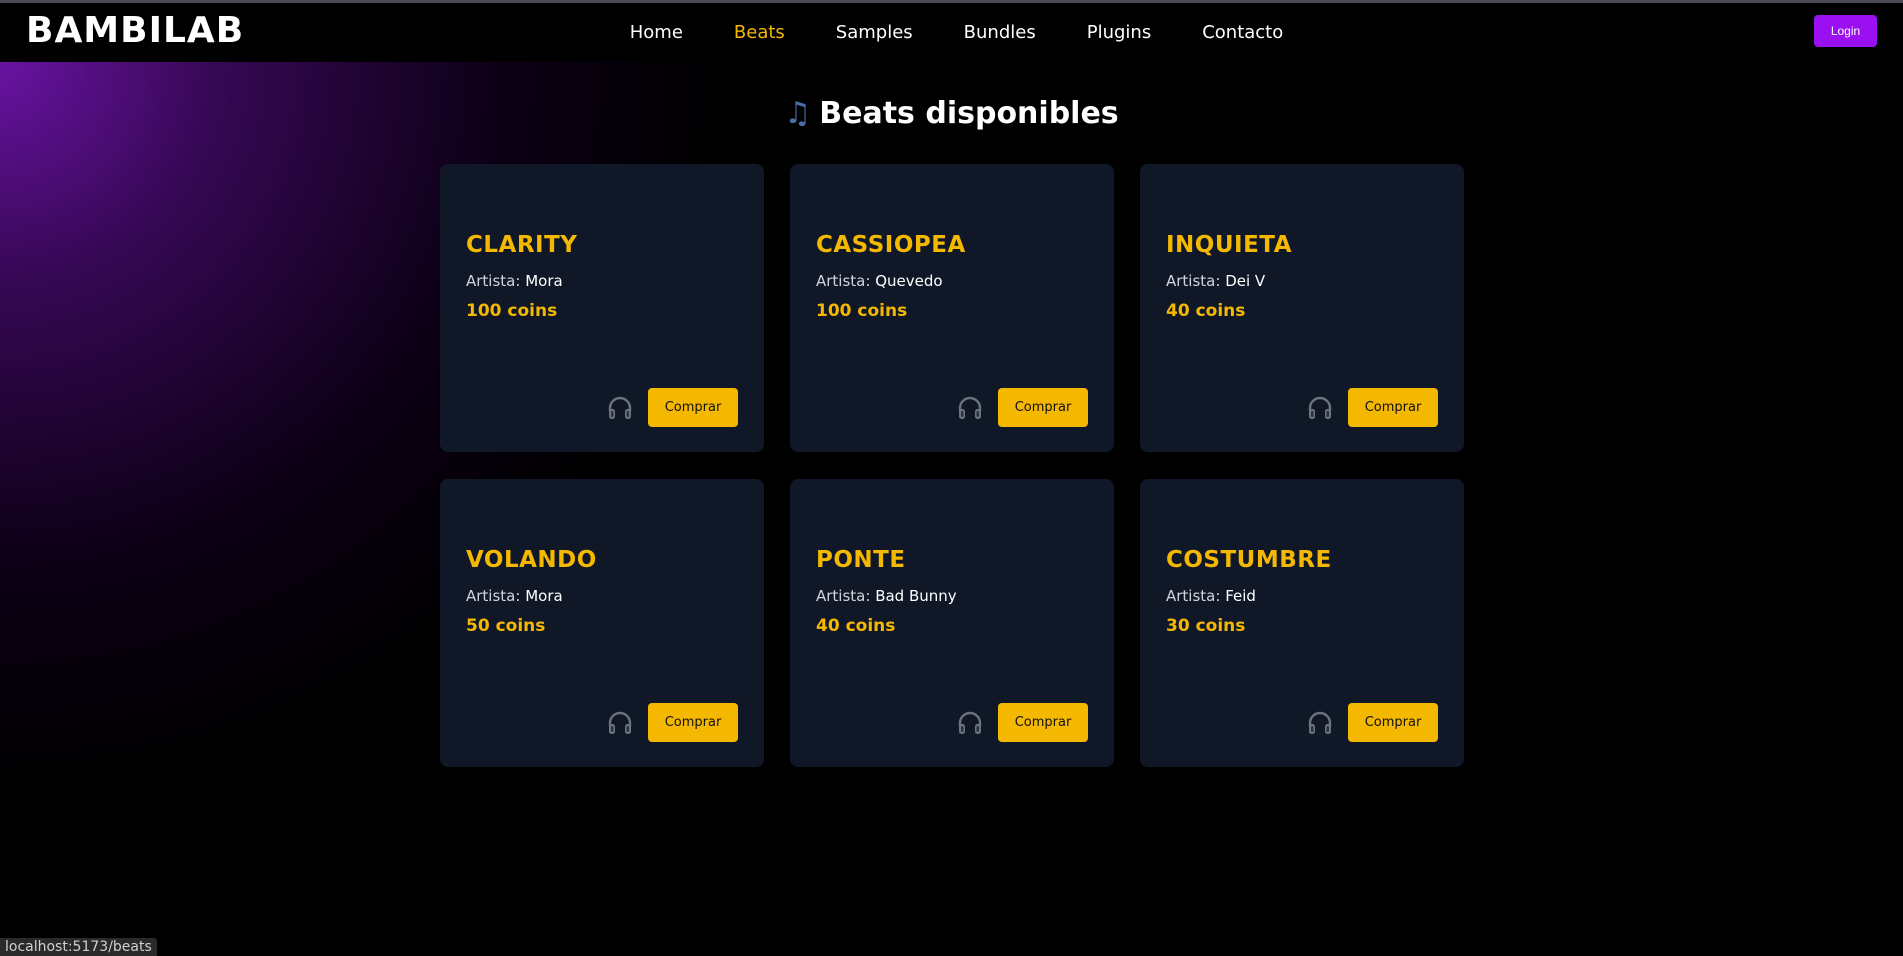  I want to click on artist-name: Bad Bunny, so click(916, 596).